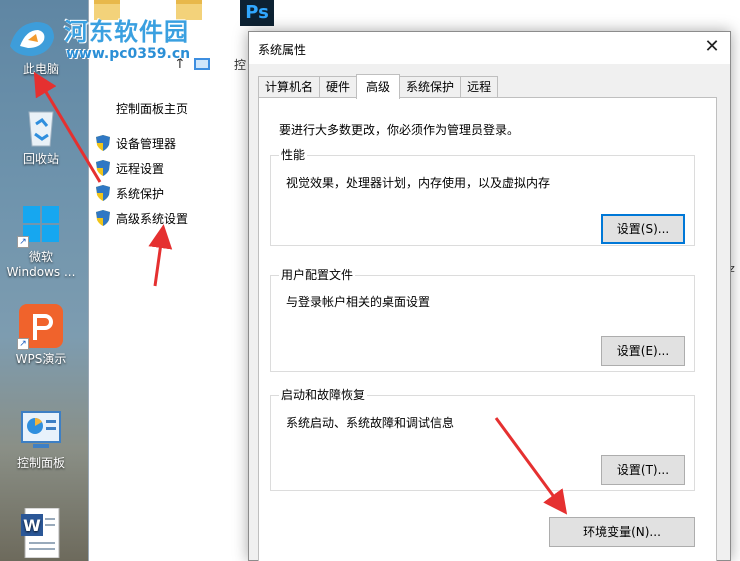 Image resolution: width=740 pixels, height=561 pixels. I want to click on nav-item-label: 系统保护, so click(140, 193).